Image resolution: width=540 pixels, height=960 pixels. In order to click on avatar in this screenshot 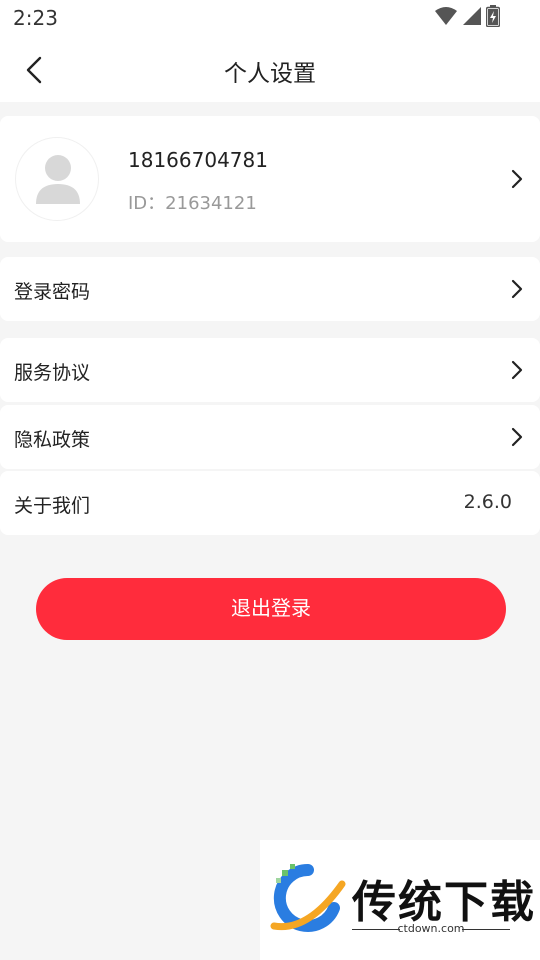, I will do `click(57, 179)`.